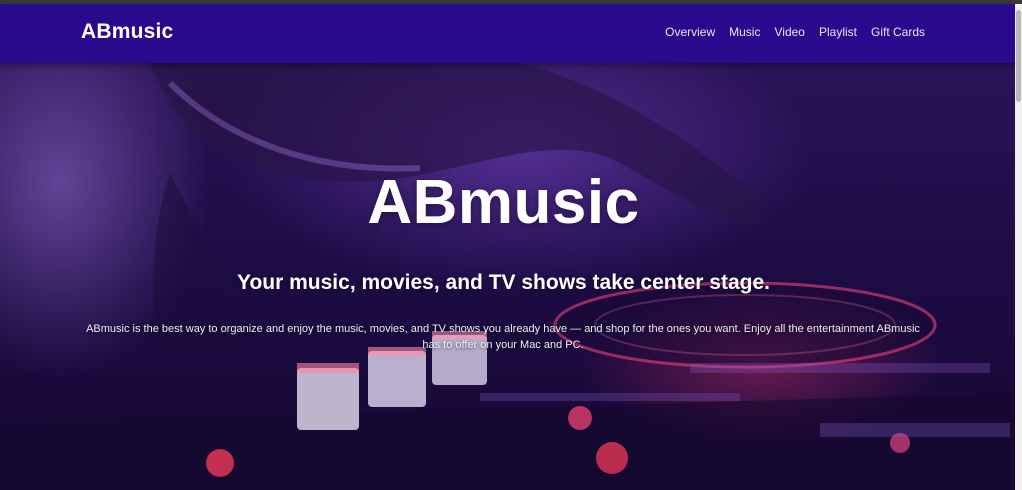 This screenshot has height=490, width=1022. I want to click on nav-link-playlist: Playlist, so click(838, 32).